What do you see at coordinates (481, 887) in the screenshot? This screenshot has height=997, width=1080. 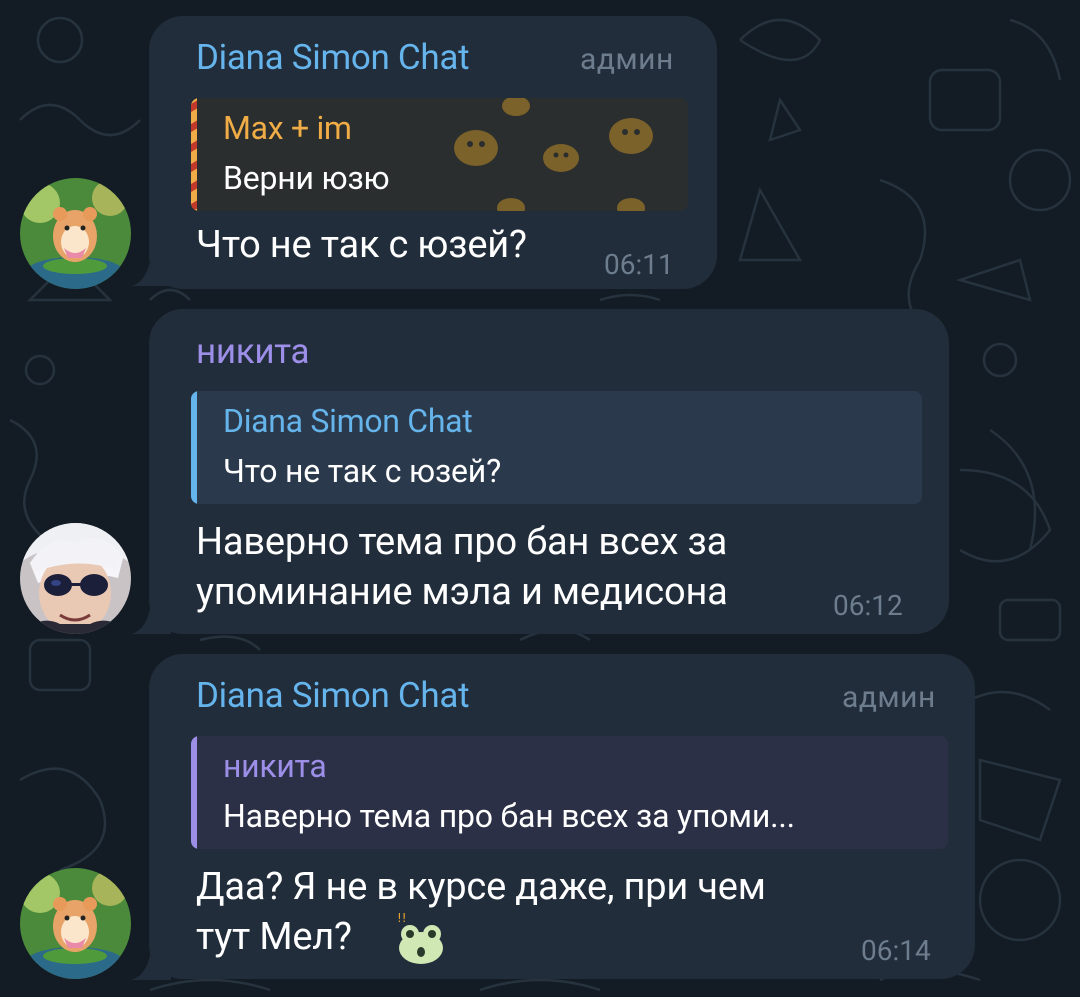 I see `message-text-line-1: Даа? Я не в курсе даже, при чем` at bounding box center [481, 887].